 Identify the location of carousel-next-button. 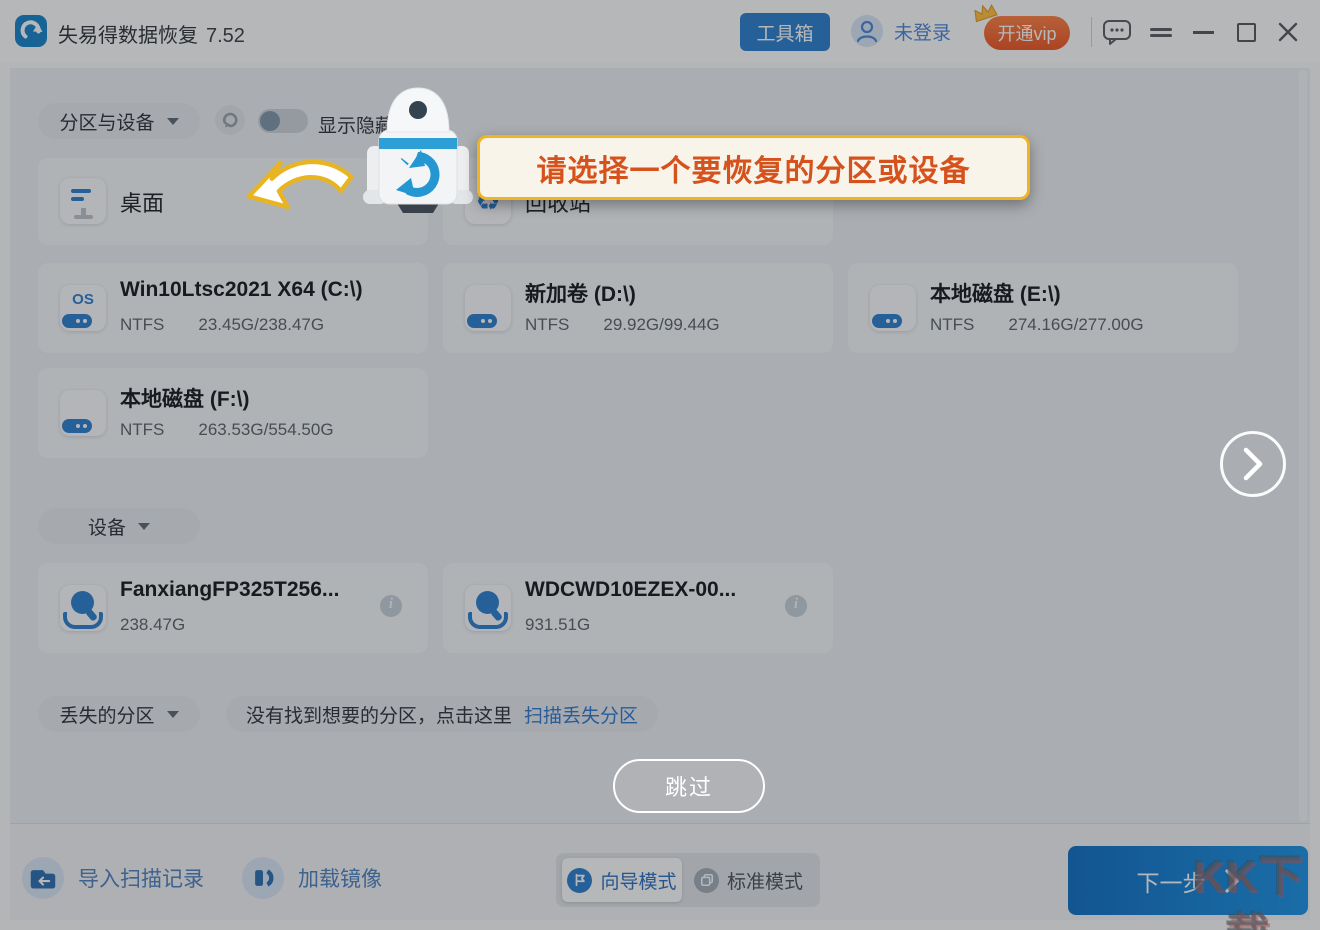
(1253, 464).